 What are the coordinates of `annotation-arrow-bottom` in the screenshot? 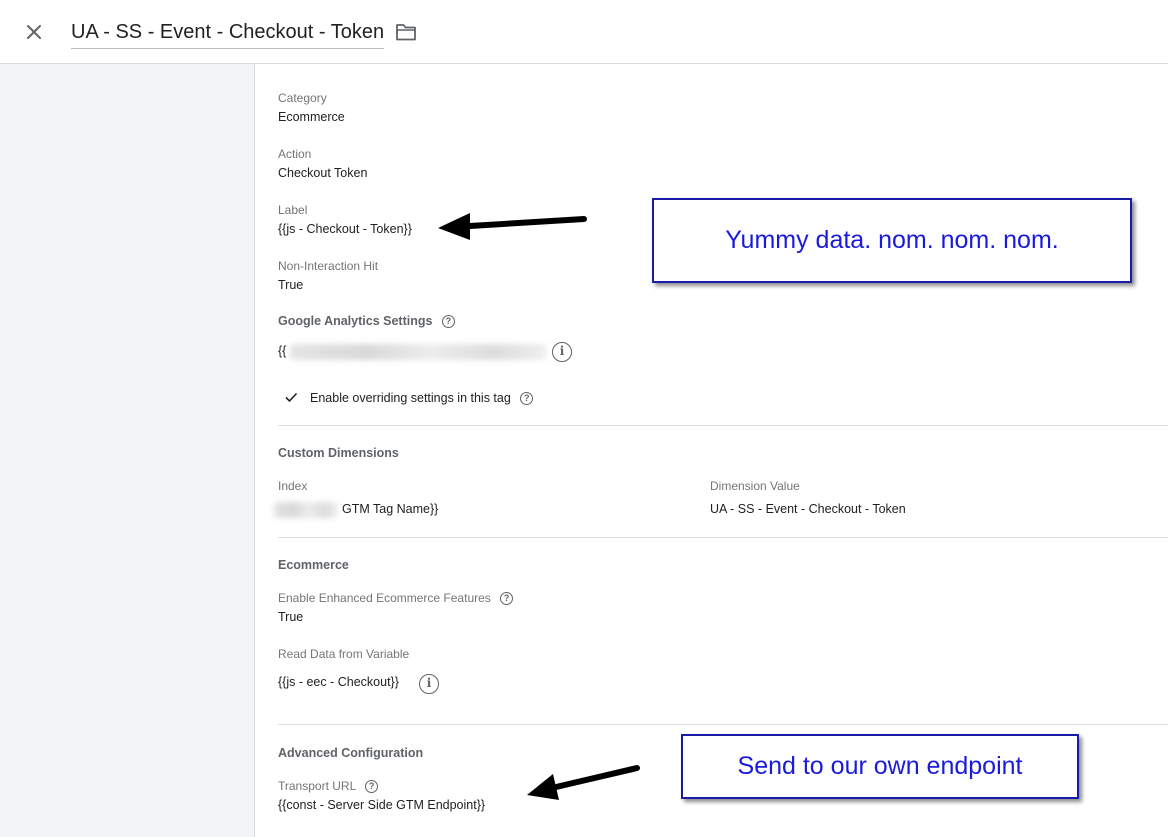 It's located at (583, 782).